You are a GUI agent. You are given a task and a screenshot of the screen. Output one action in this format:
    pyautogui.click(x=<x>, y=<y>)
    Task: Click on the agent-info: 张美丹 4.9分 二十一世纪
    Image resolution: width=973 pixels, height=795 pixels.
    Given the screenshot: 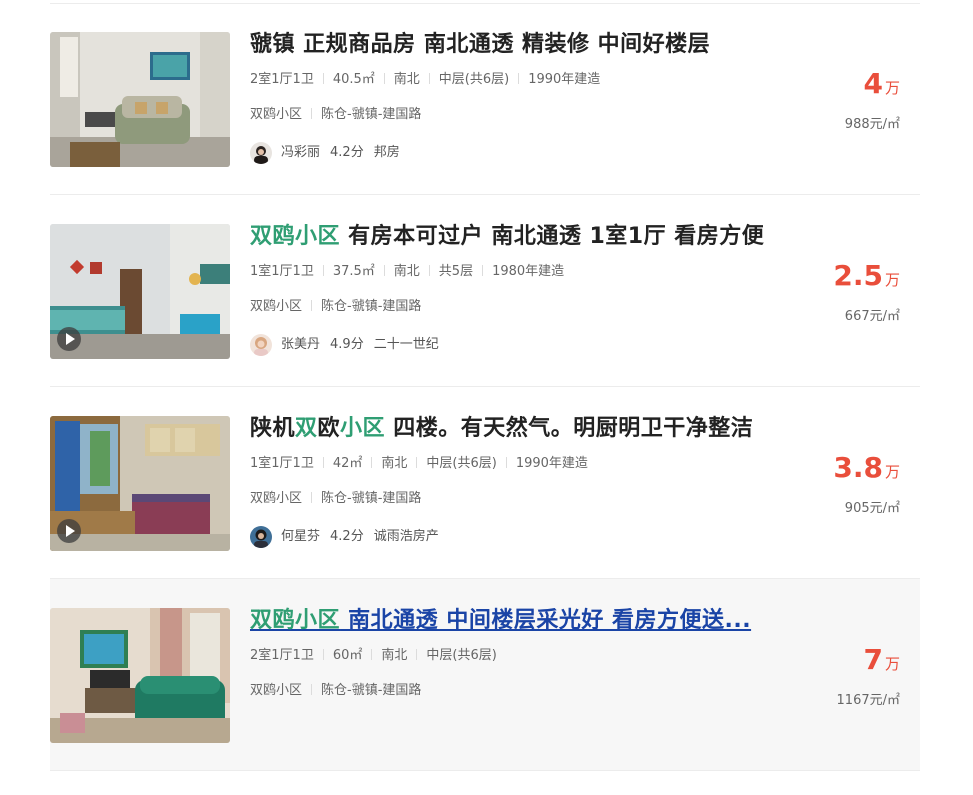 What is the action you would take?
    pyautogui.click(x=530, y=345)
    